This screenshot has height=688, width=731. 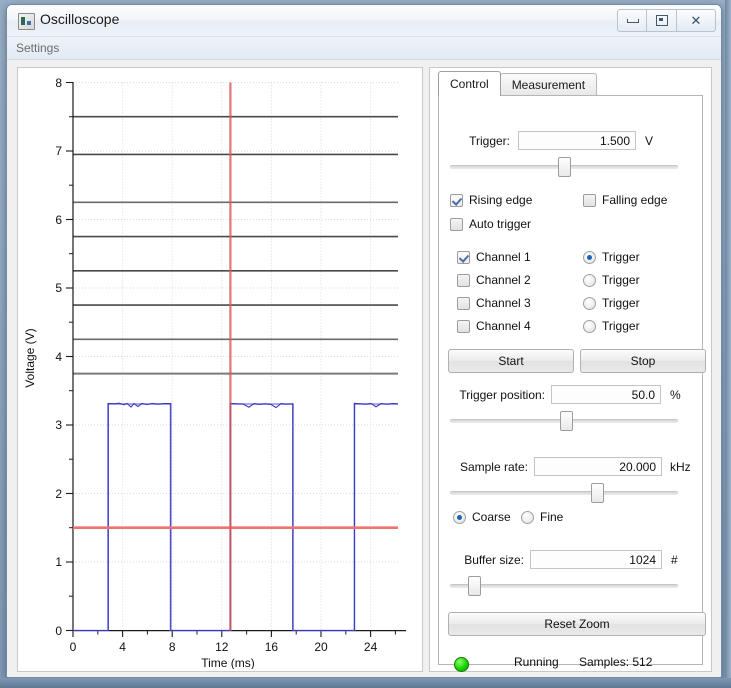 What do you see at coordinates (503, 303) in the screenshot?
I see `channel-3-label: Channel 3` at bounding box center [503, 303].